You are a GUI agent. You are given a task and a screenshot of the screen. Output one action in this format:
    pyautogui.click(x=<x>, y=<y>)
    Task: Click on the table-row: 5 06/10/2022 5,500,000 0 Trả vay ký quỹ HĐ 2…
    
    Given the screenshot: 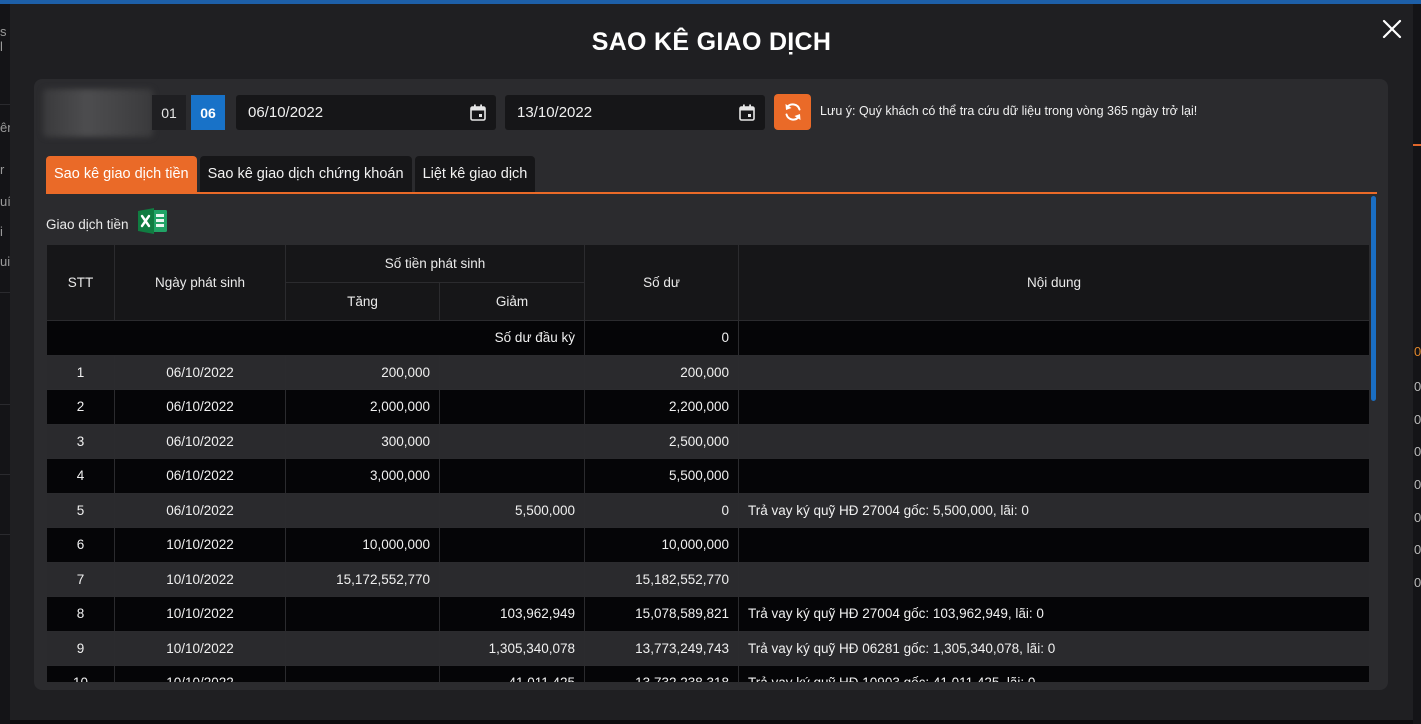 What is the action you would take?
    pyautogui.click(x=707, y=510)
    